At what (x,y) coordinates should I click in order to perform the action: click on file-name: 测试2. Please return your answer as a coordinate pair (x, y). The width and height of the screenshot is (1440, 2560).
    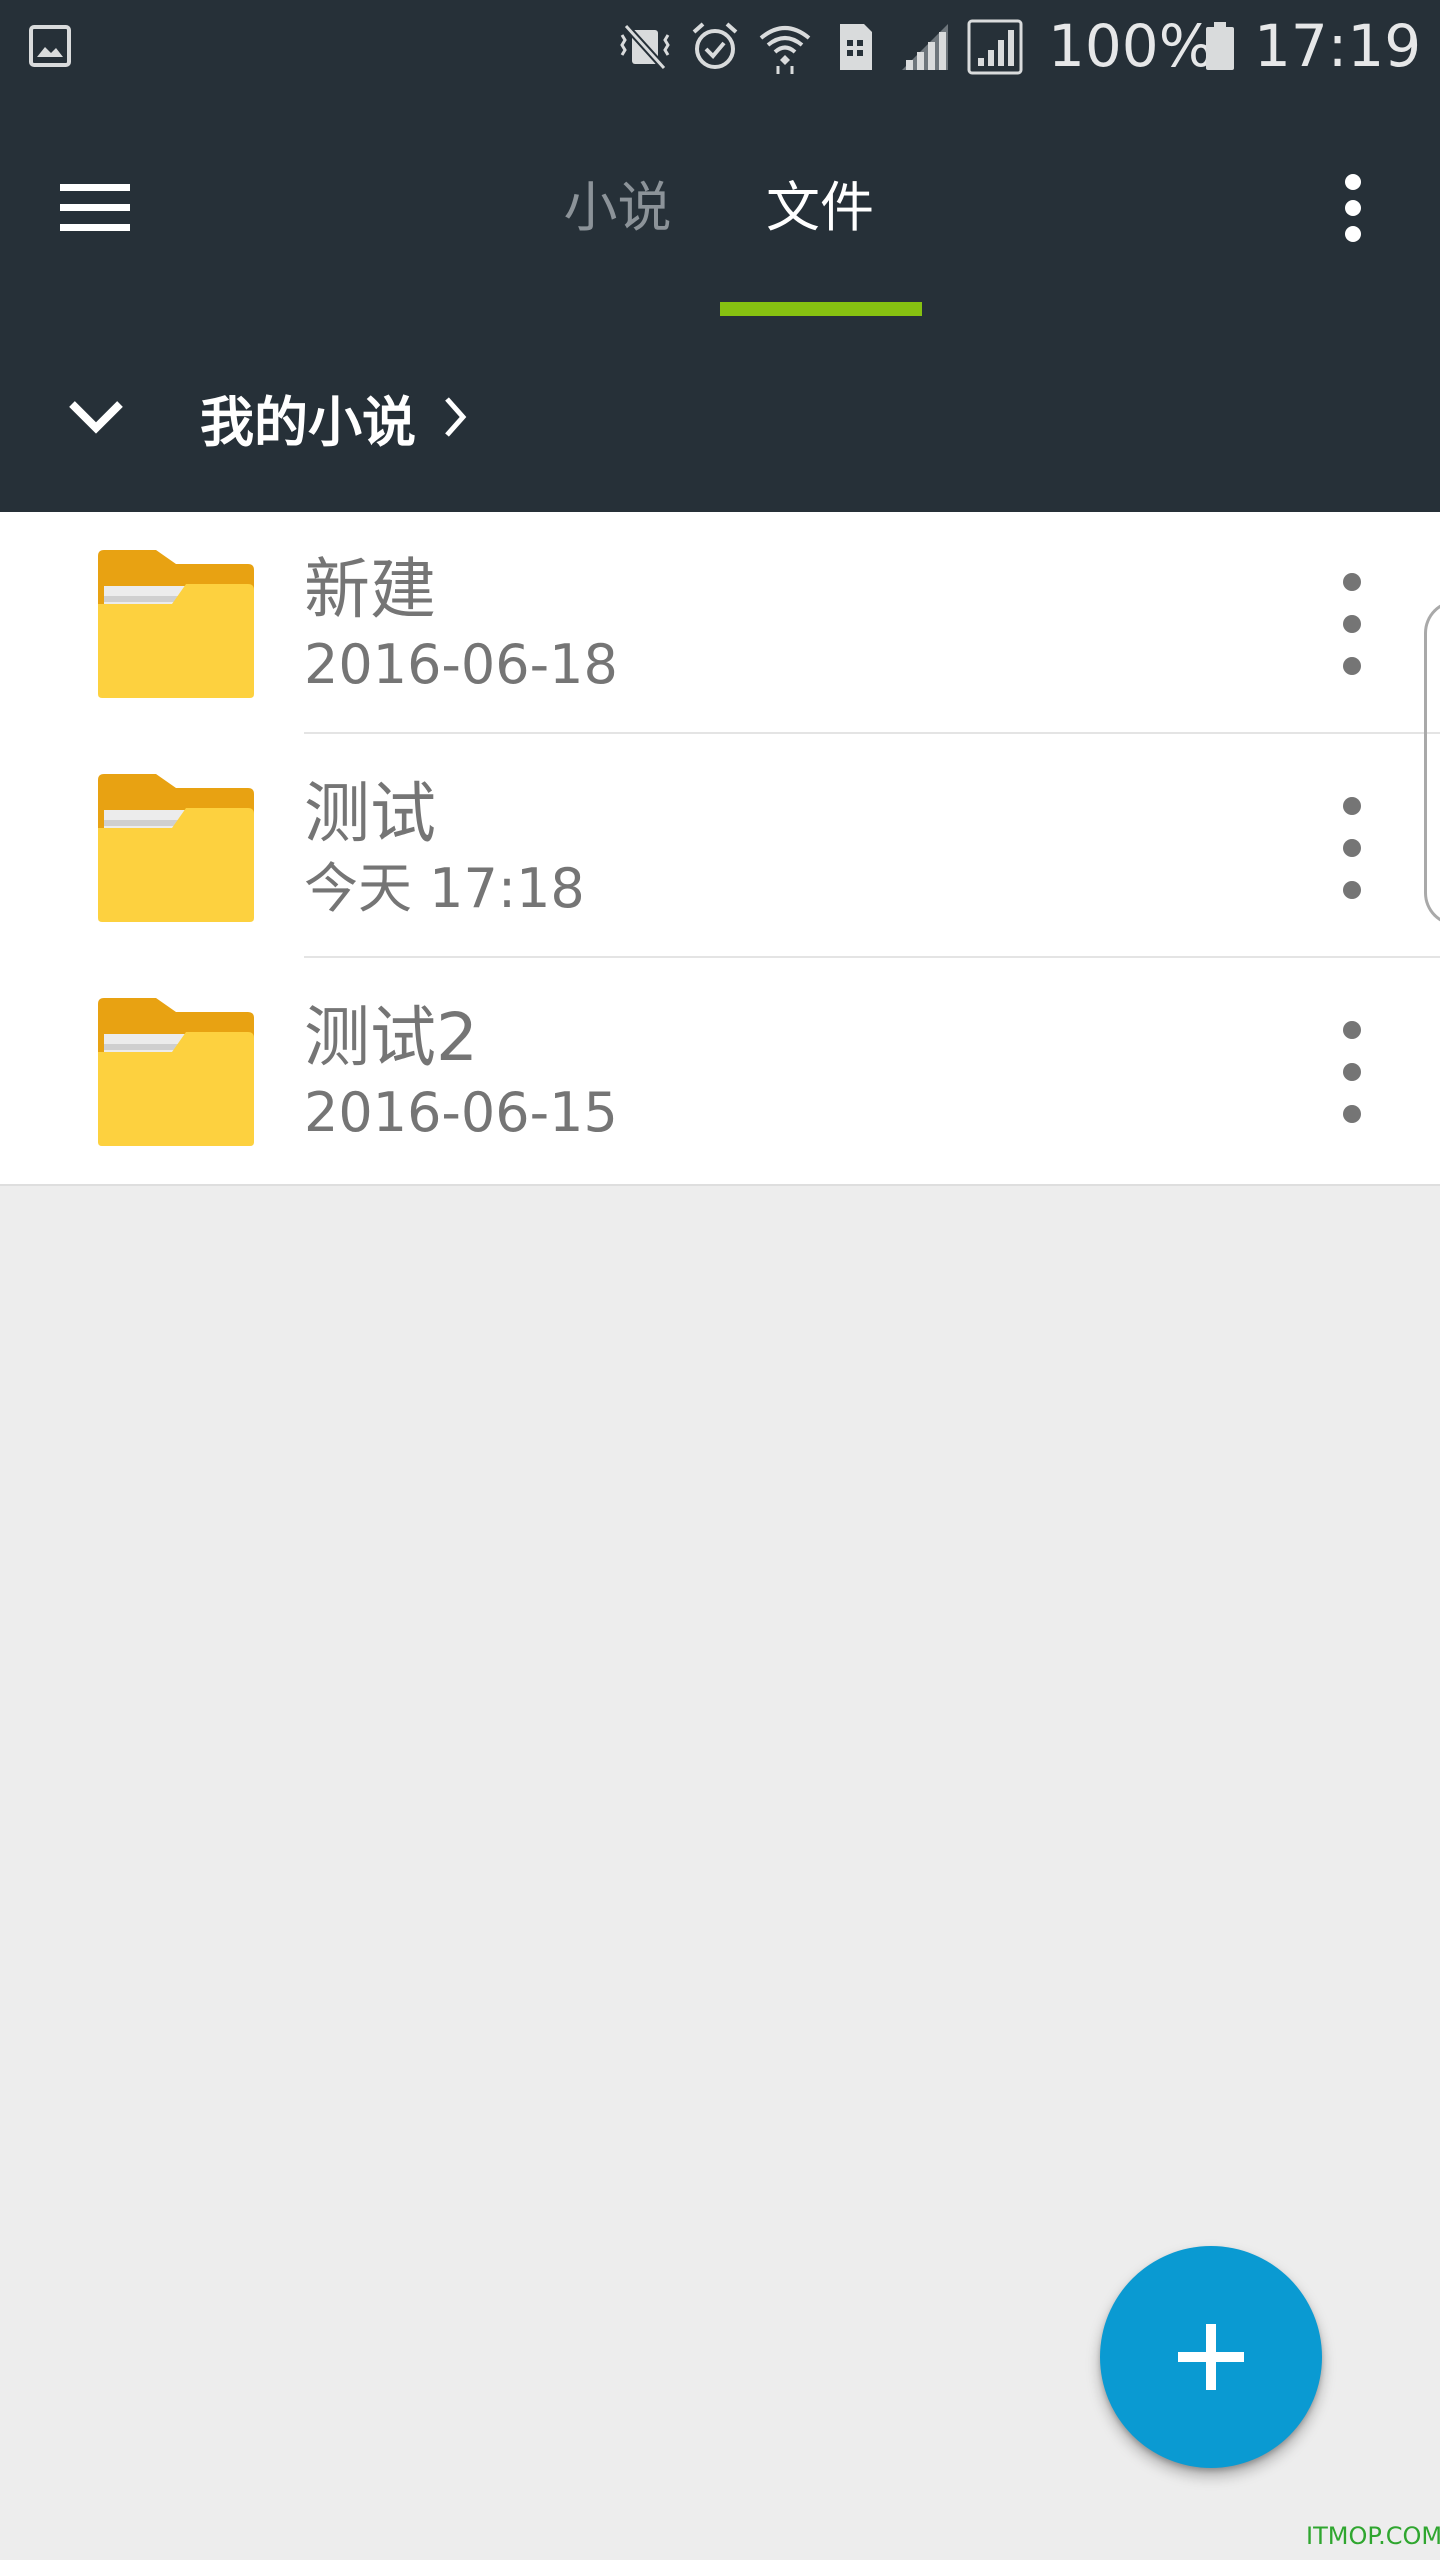
    Looking at the image, I should click on (391, 1037).